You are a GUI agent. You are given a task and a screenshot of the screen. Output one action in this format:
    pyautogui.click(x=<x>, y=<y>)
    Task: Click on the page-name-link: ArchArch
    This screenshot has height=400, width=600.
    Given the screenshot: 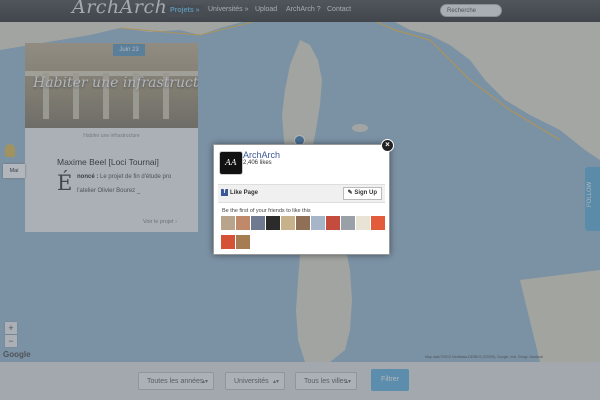 What is the action you would take?
    pyautogui.click(x=261, y=155)
    